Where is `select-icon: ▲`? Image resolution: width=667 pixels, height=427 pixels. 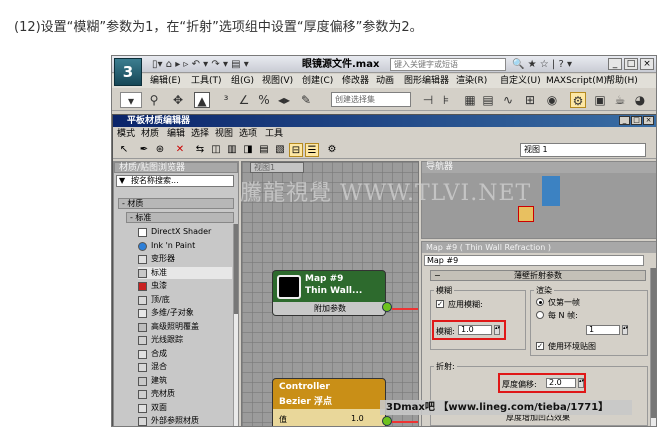 select-icon: ▲ is located at coordinates (202, 100).